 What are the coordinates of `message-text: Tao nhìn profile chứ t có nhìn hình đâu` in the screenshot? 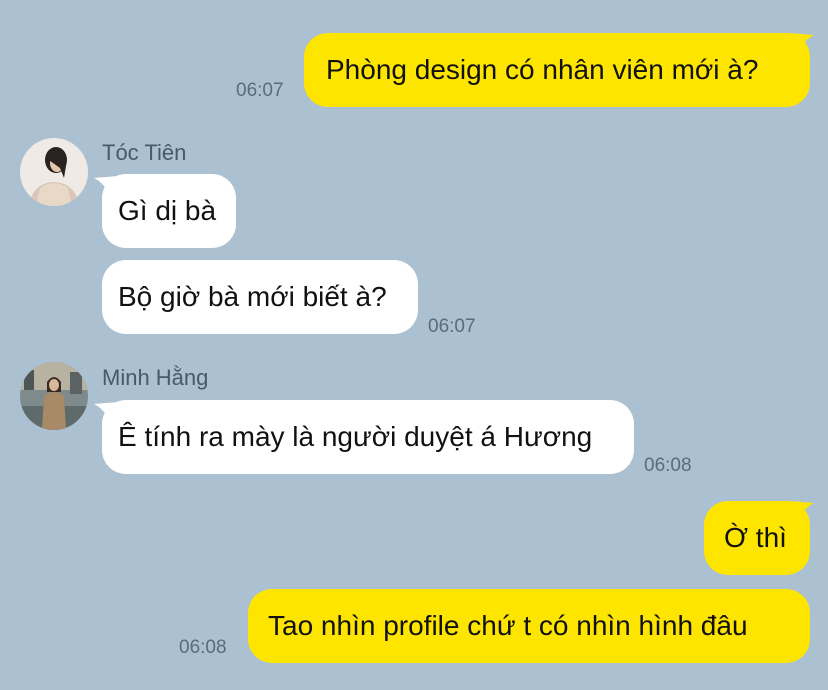 It's located at (508, 625).